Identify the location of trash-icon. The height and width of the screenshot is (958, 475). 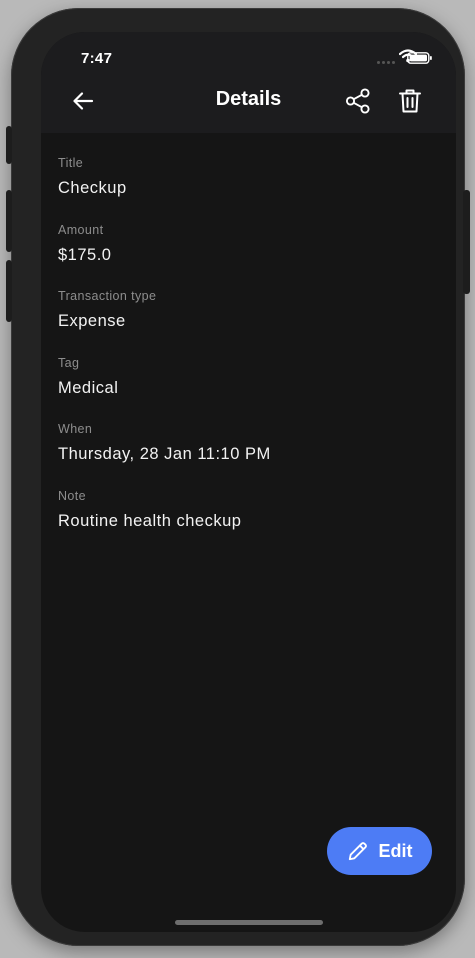
(410, 101).